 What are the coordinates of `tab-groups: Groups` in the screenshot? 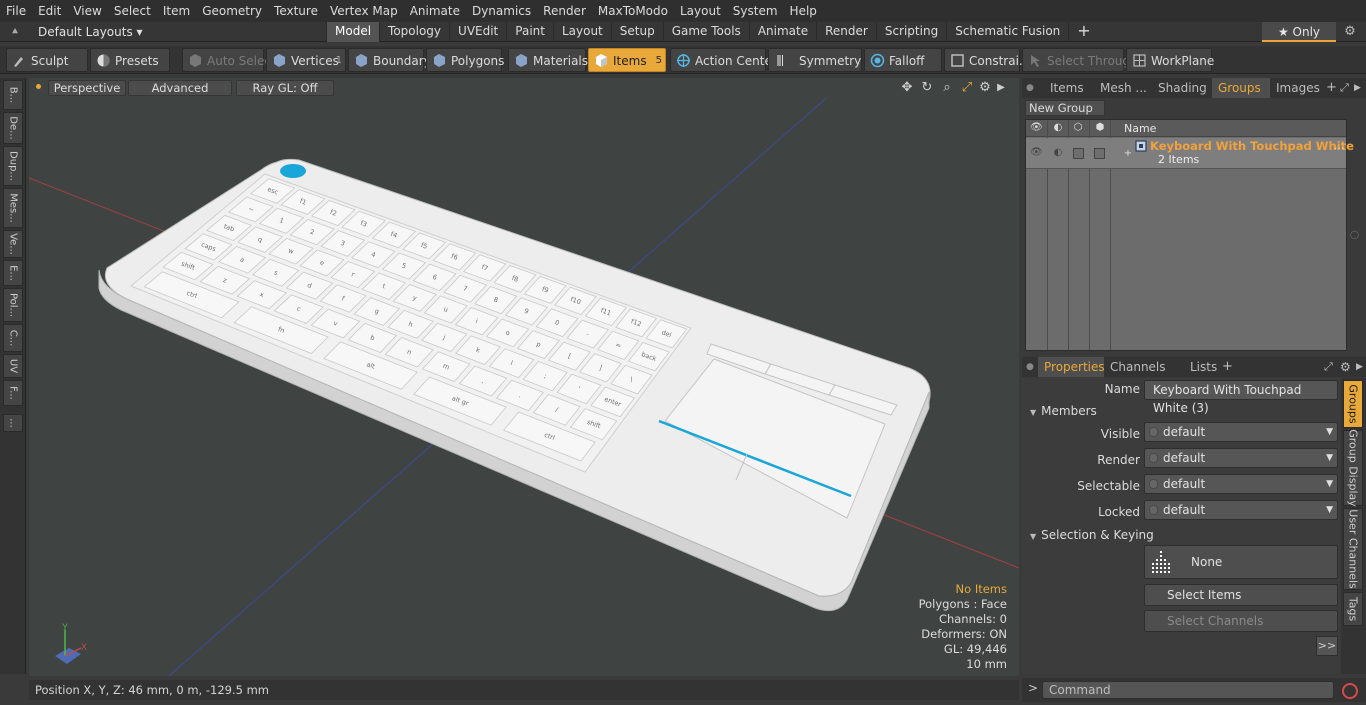 It's located at (1241, 88).